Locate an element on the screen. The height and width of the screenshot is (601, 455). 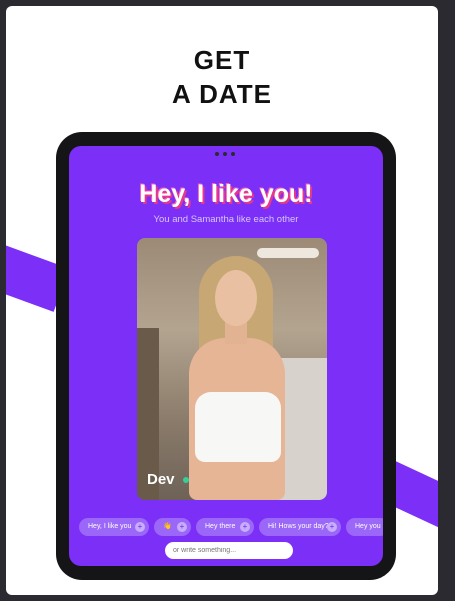
quick-reply-label: Hi! Hows your day? is located at coordinates (298, 526).